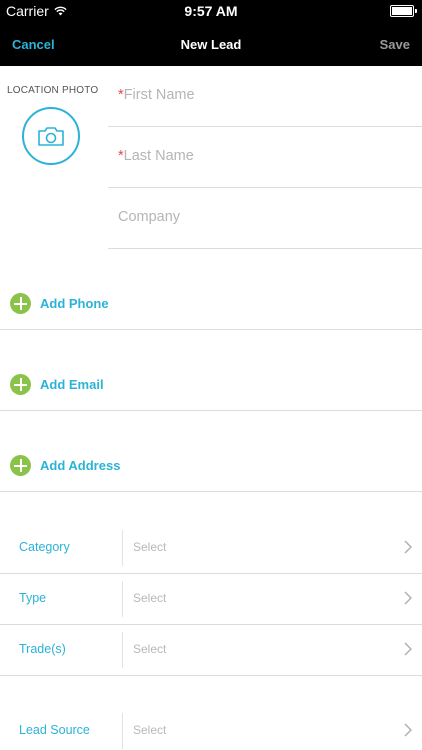  Describe the element at coordinates (403, 11) in the screenshot. I see `battery-icon` at that location.